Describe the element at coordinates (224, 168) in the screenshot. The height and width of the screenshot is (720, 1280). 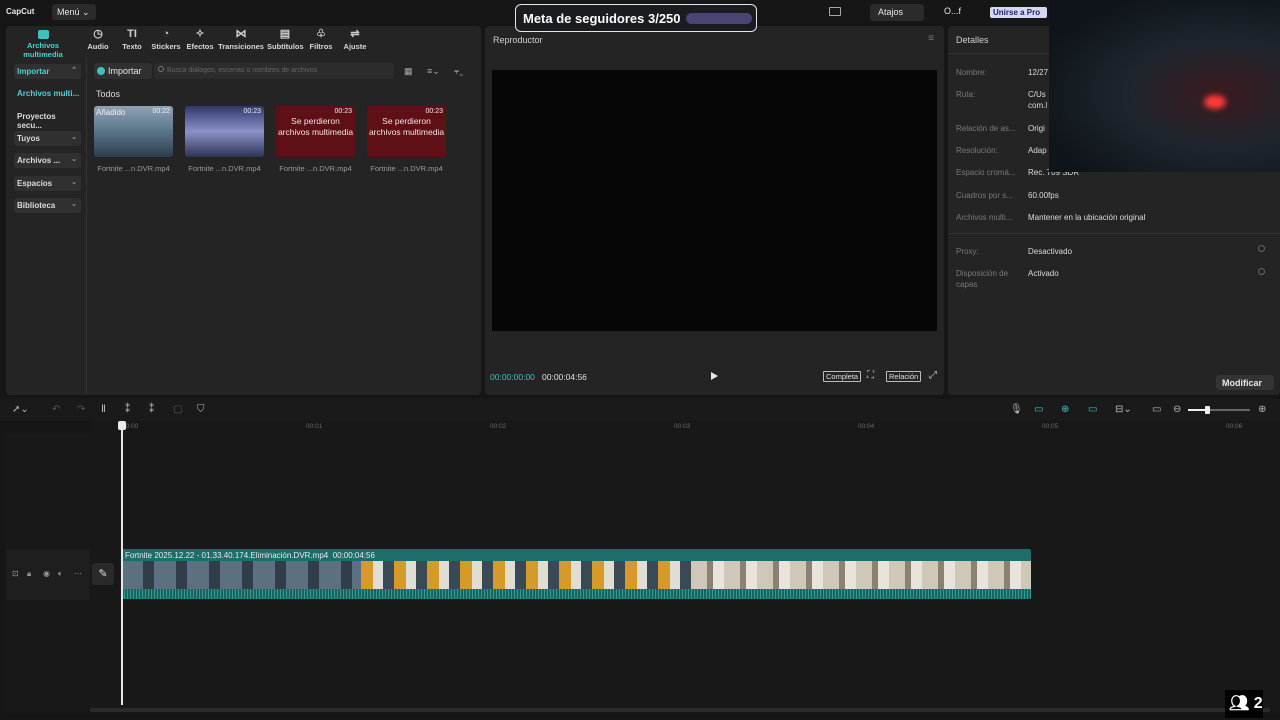
I see `media-filename: Fortnite ...n.DVR.mp4` at that location.